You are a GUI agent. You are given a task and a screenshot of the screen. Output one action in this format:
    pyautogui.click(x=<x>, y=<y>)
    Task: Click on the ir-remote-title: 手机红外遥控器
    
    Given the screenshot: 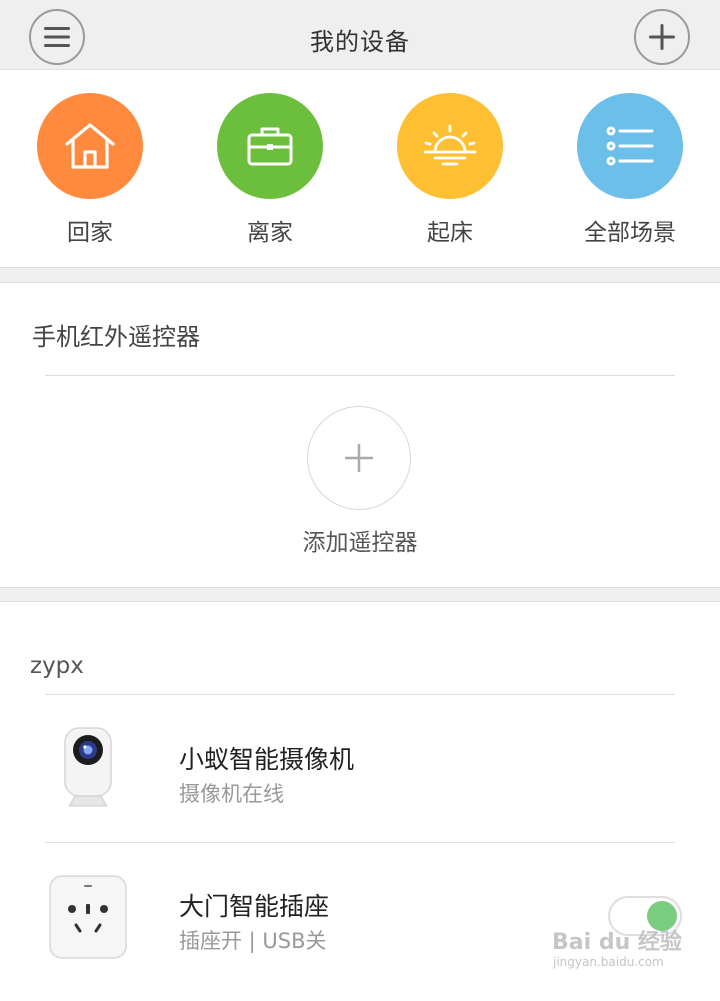 What is the action you would take?
    pyautogui.click(x=116, y=337)
    